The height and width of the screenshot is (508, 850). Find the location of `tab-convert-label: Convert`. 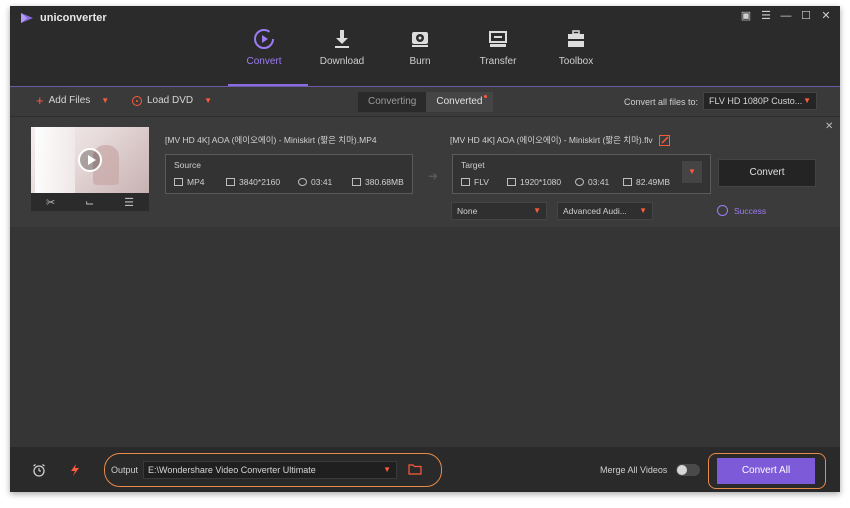

tab-convert-label: Convert is located at coordinates (264, 61).